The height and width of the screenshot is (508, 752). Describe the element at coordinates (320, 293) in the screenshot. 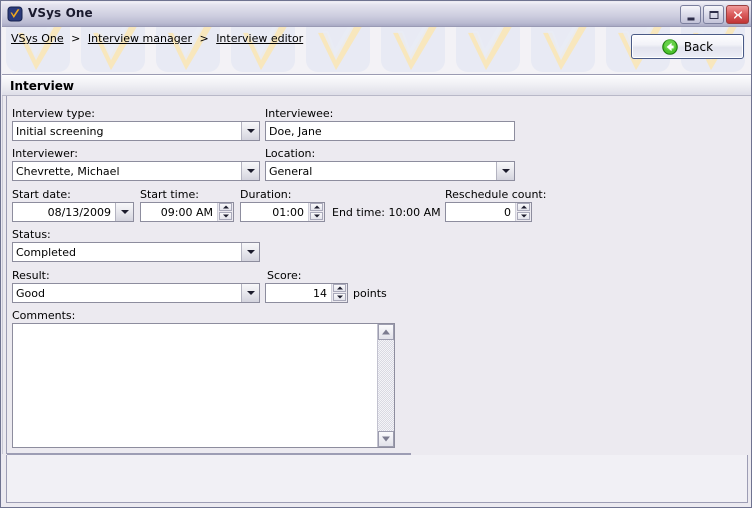

I see `score-value: 14` at that location.